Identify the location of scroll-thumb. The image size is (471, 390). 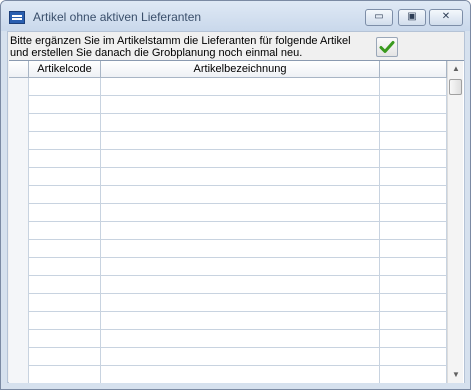
(455, 87).